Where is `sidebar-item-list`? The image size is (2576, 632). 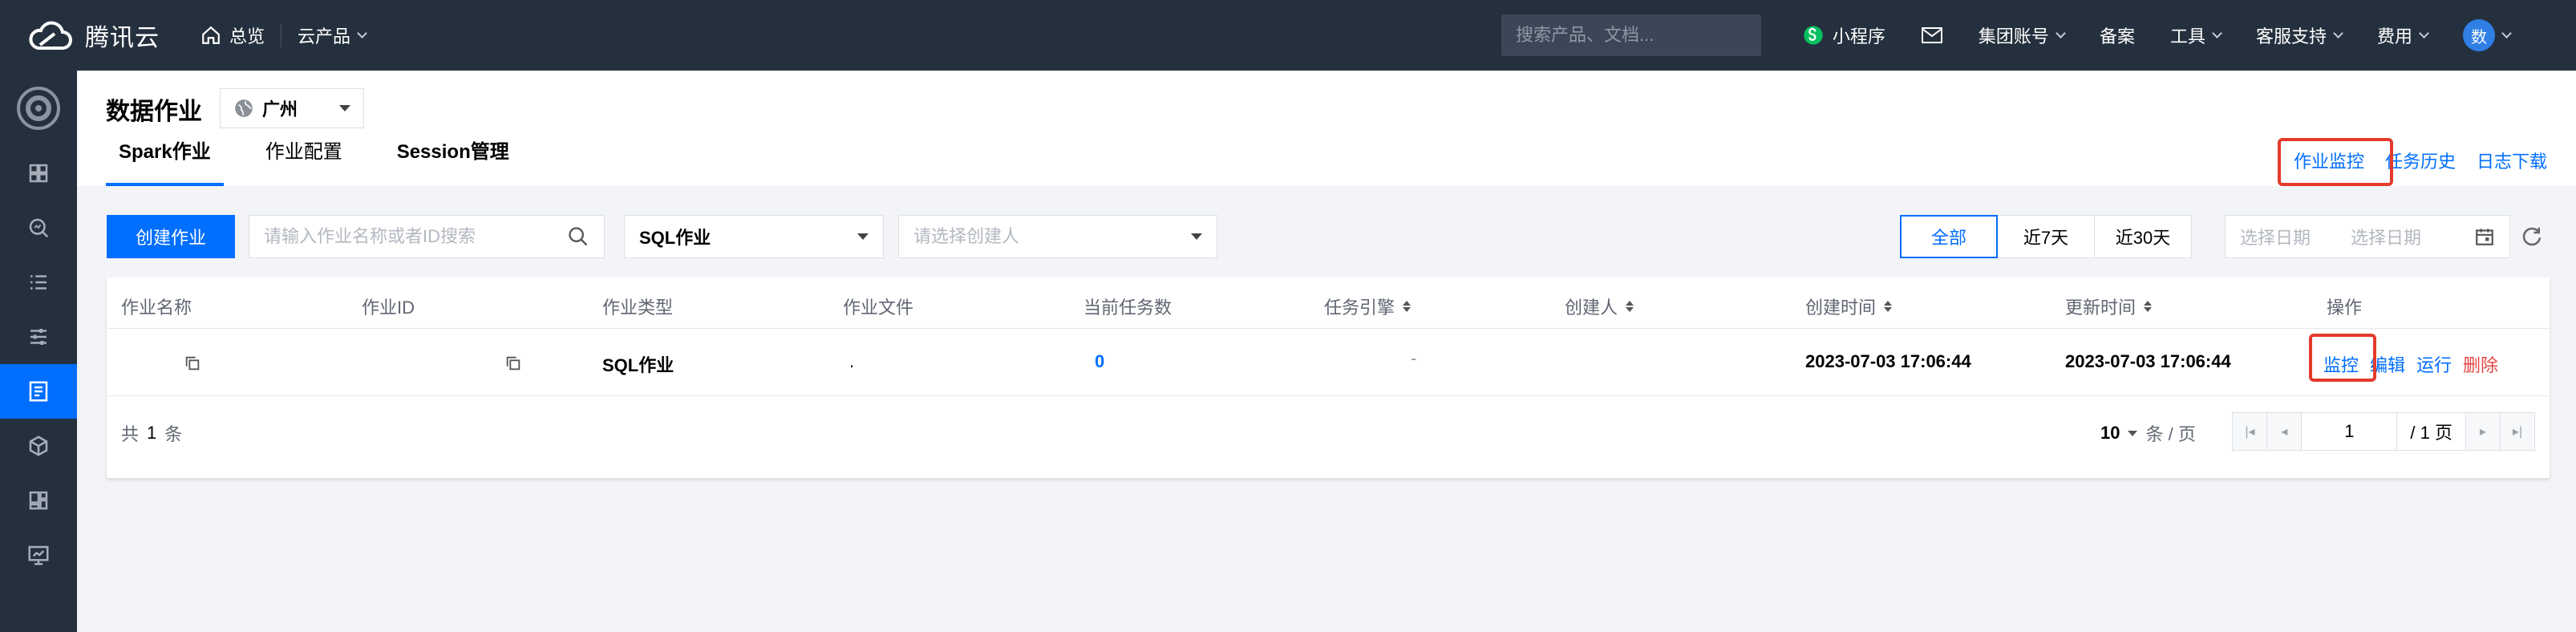
sidebar-item-list is located at coordinates (38, 282).